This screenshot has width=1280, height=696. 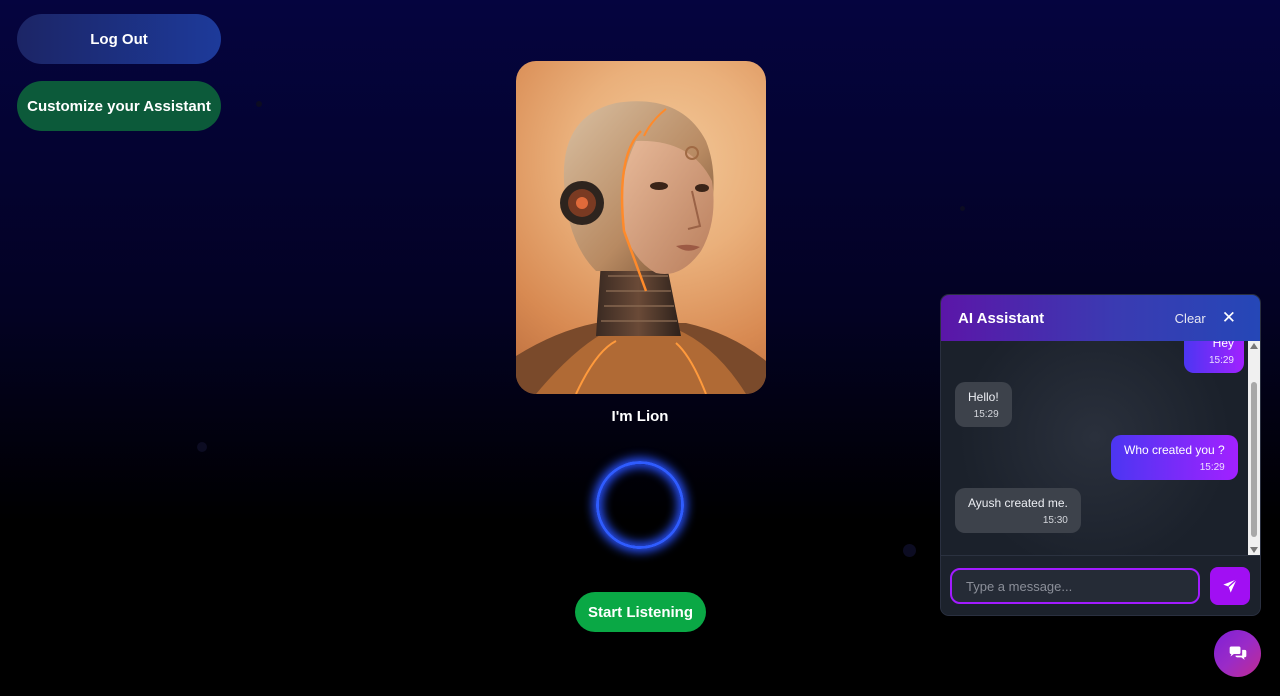 What do you see at coordinates (119, 39) in the screenshot?
I see `logout-button: Log Out` at bounding box center [119, 39].